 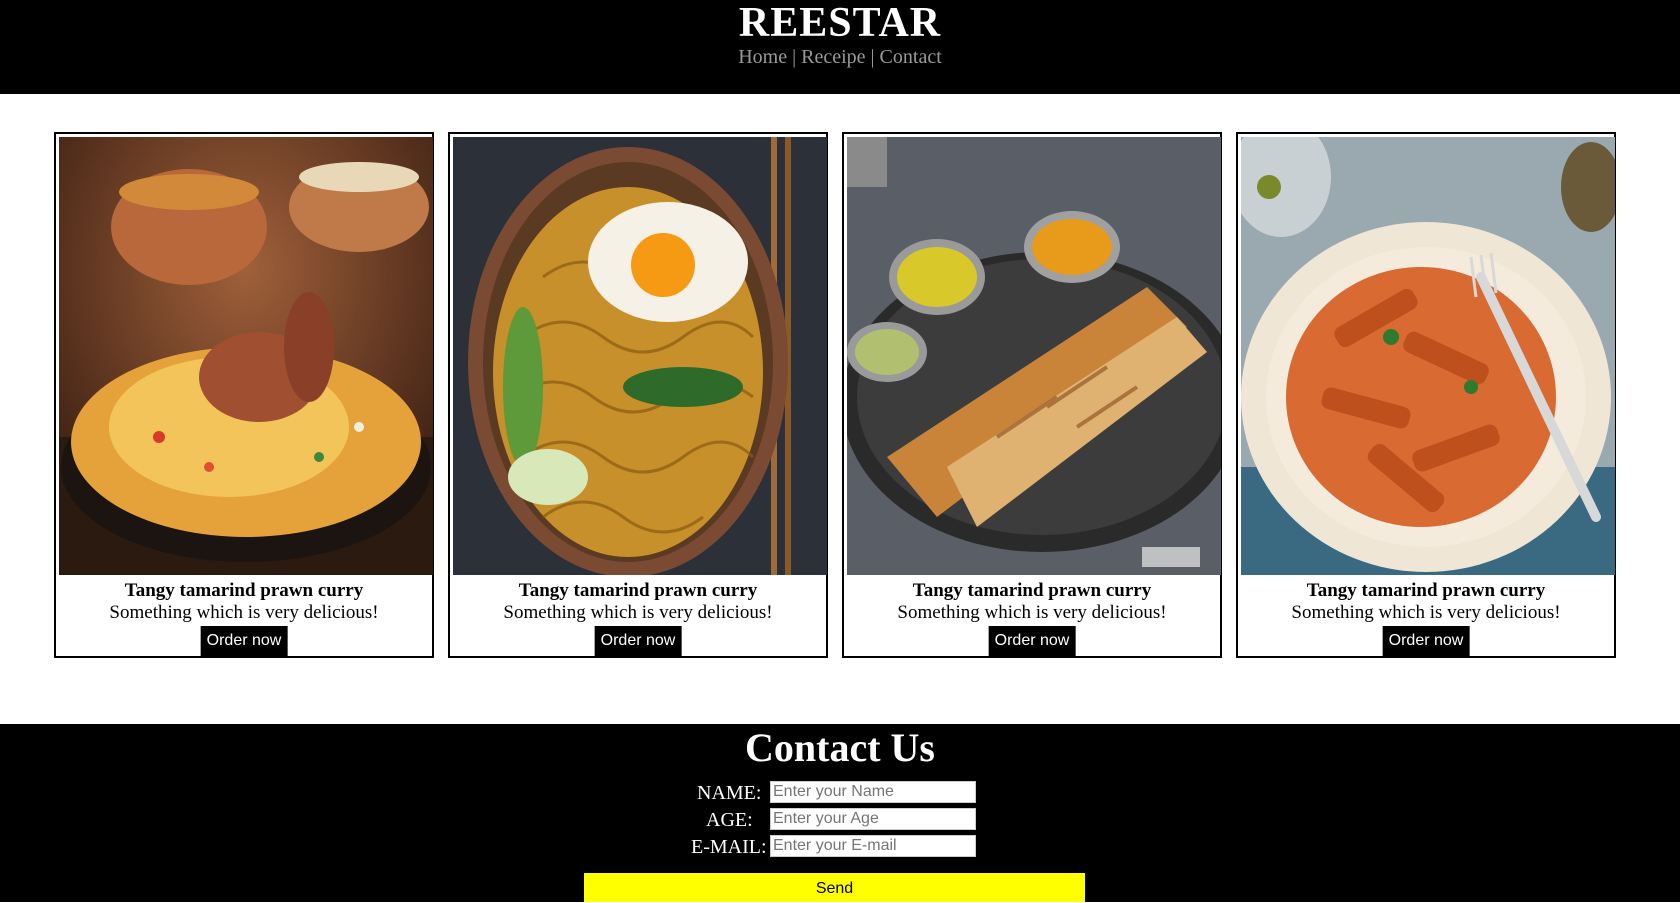 What do you see at coordinates (246, 356) in the screenshot?
I see `biryani-image` at bounding box center [246, 356].